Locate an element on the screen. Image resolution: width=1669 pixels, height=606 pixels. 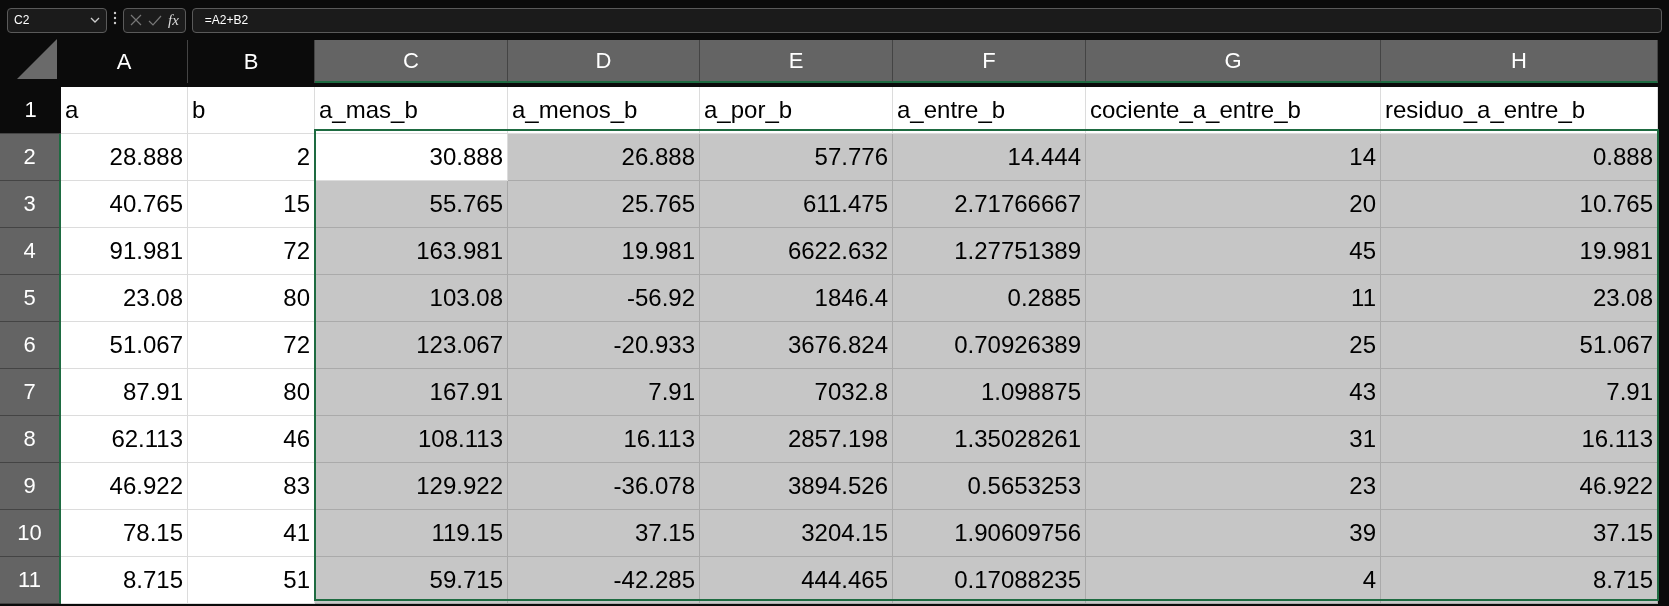
table-cell: 57.776 is located at coordinates (796, 157).